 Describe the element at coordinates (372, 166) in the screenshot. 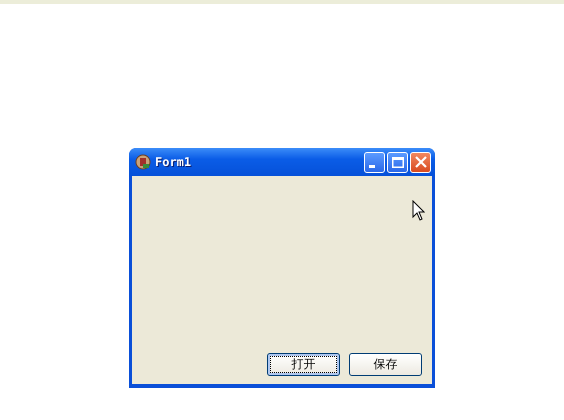

I see `minimize-icon` at that location.